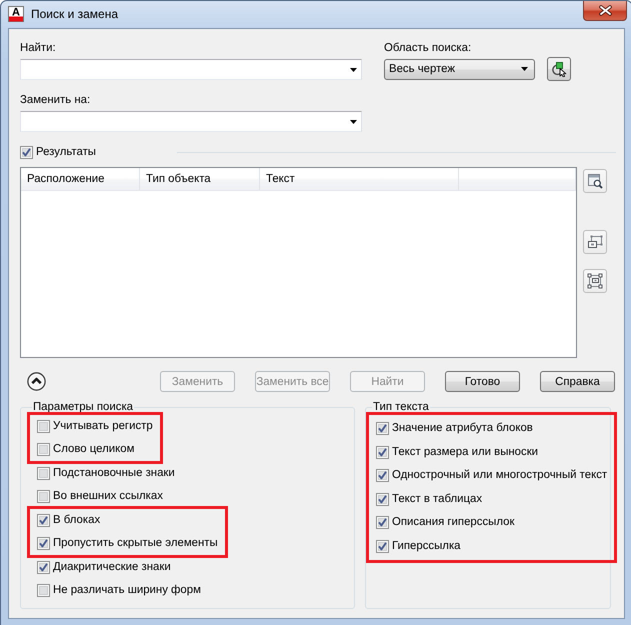 The height and width of the screenshot is (625, 631). What do you see at coordinates (428, 48) in the screenshot?
I see `field-label: Область поиска:` at bounding box center [428, 48].